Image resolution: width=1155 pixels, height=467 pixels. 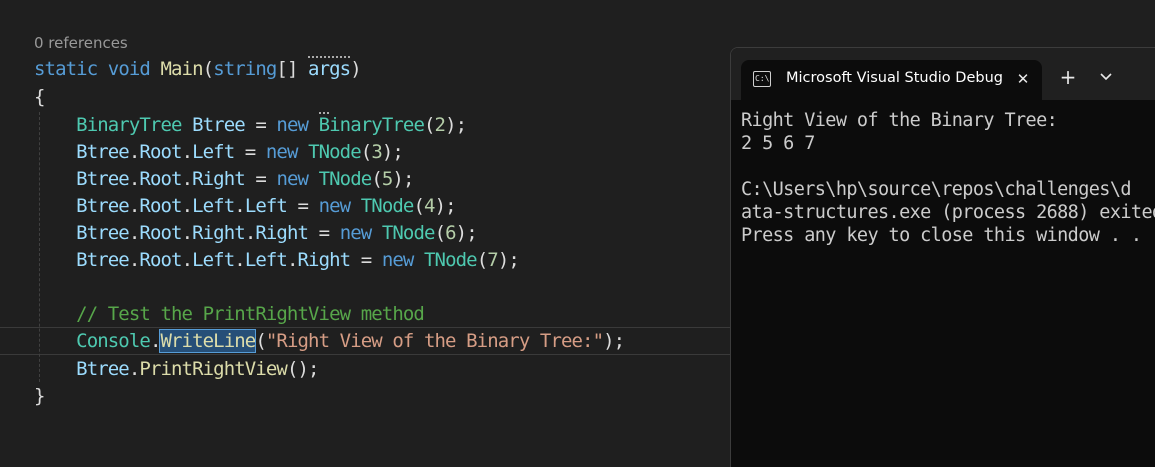 I want to click on code-line-3: Btree.Root.Right = new TNode(5);, so click(x=224, y=179).